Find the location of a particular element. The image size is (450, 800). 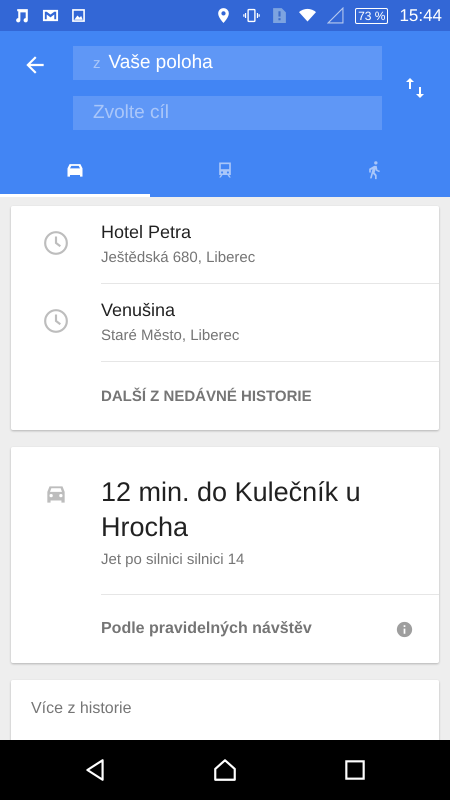

sim-alert-icon is located at coordinates (279, 15).